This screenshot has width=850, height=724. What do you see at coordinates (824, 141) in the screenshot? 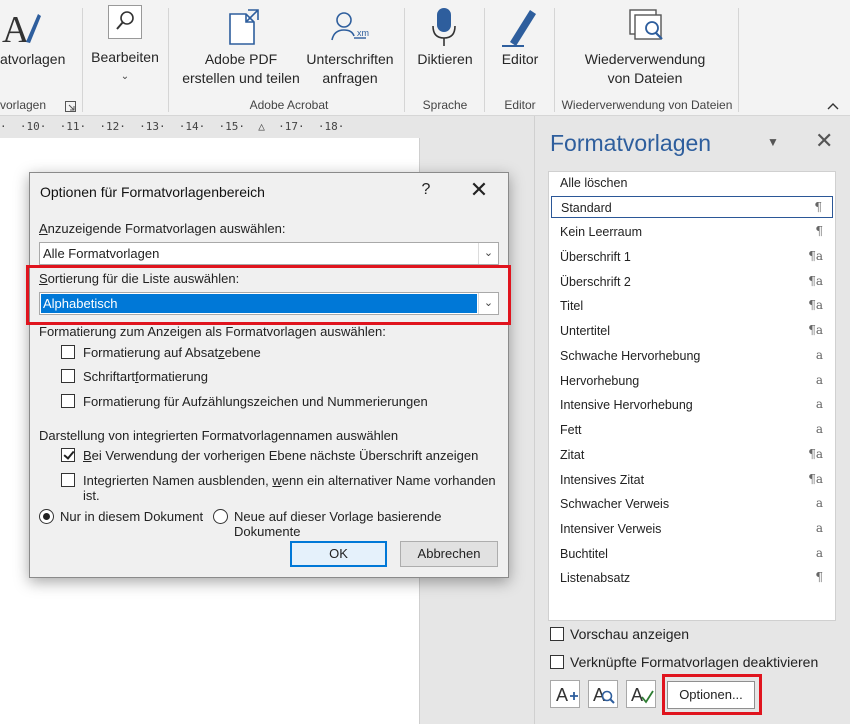
I see `pane-close-icon: ✕` at bounding box center [824, 141].